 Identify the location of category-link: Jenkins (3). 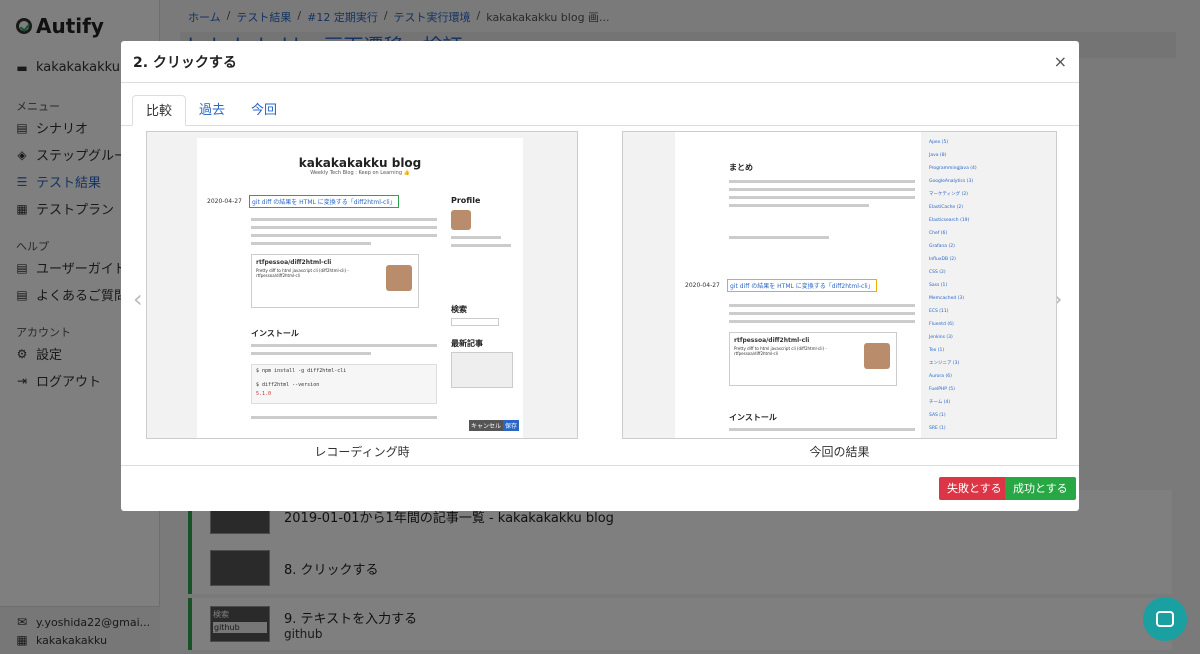
(941, 337).